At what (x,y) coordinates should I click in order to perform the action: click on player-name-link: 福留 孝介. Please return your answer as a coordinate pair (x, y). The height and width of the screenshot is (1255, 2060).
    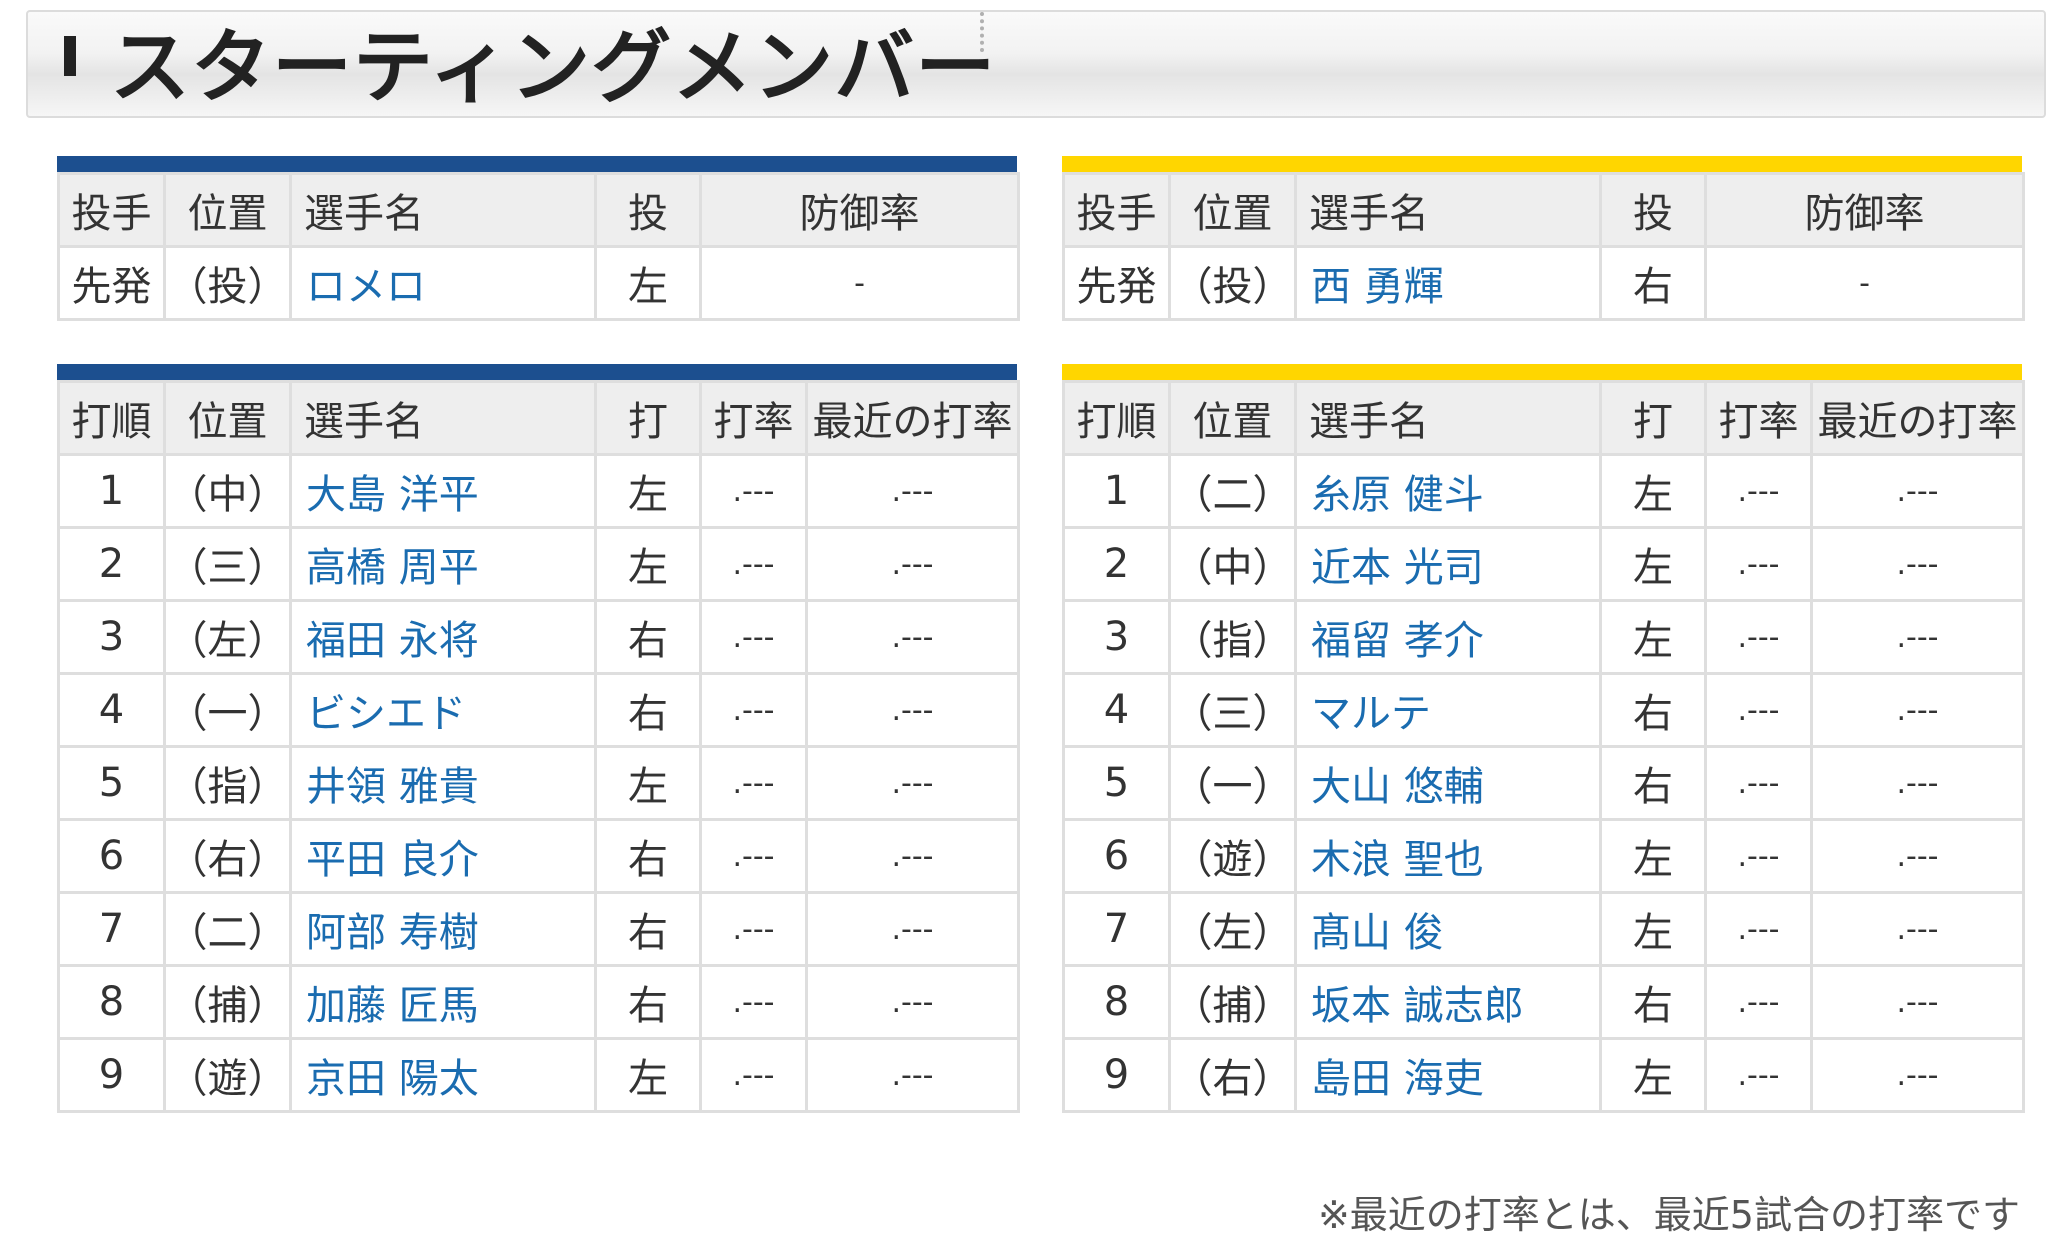
    Looking at the image, I should click on (1448, 637).